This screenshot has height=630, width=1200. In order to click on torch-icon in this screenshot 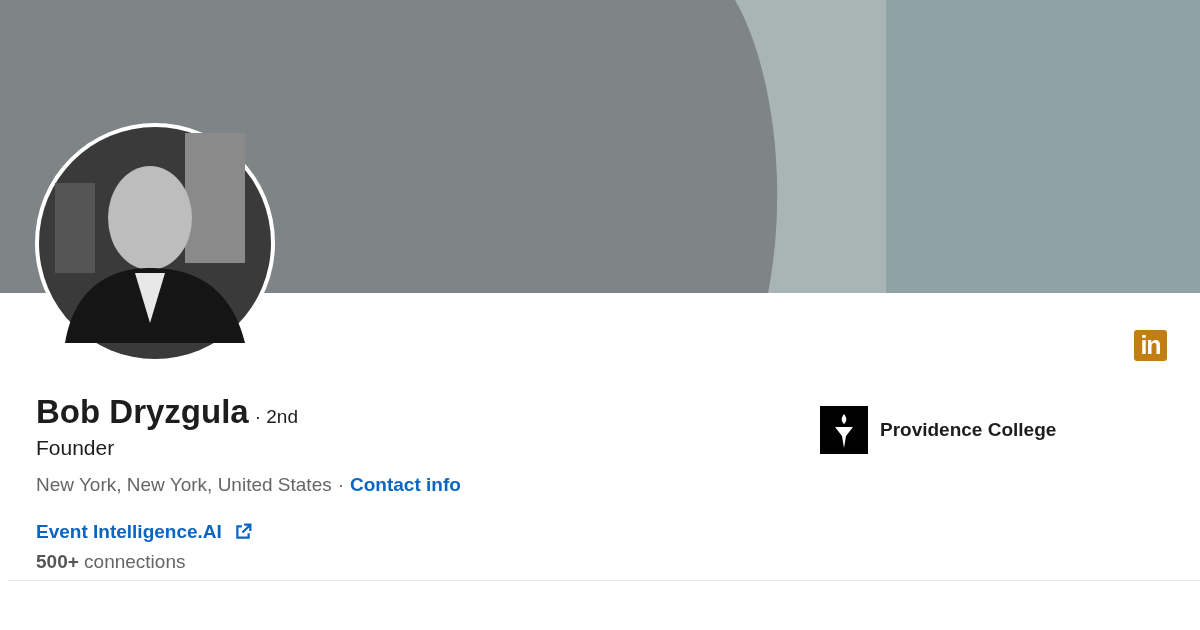, I will do `click(844, 430)`.